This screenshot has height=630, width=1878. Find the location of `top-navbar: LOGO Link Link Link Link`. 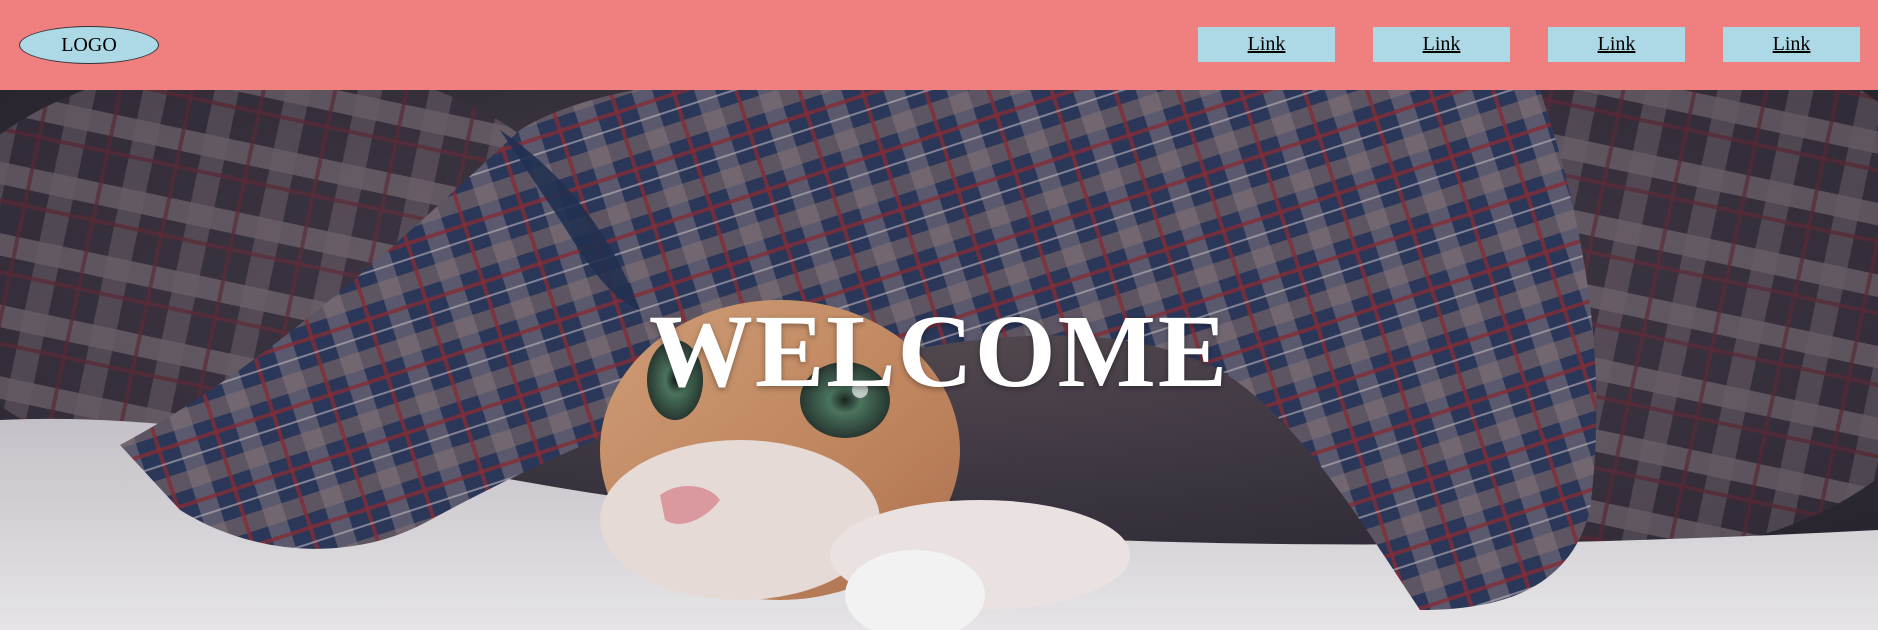

top-navbar: LOGO Link Link Link Link is located at coordinates (939, 45).